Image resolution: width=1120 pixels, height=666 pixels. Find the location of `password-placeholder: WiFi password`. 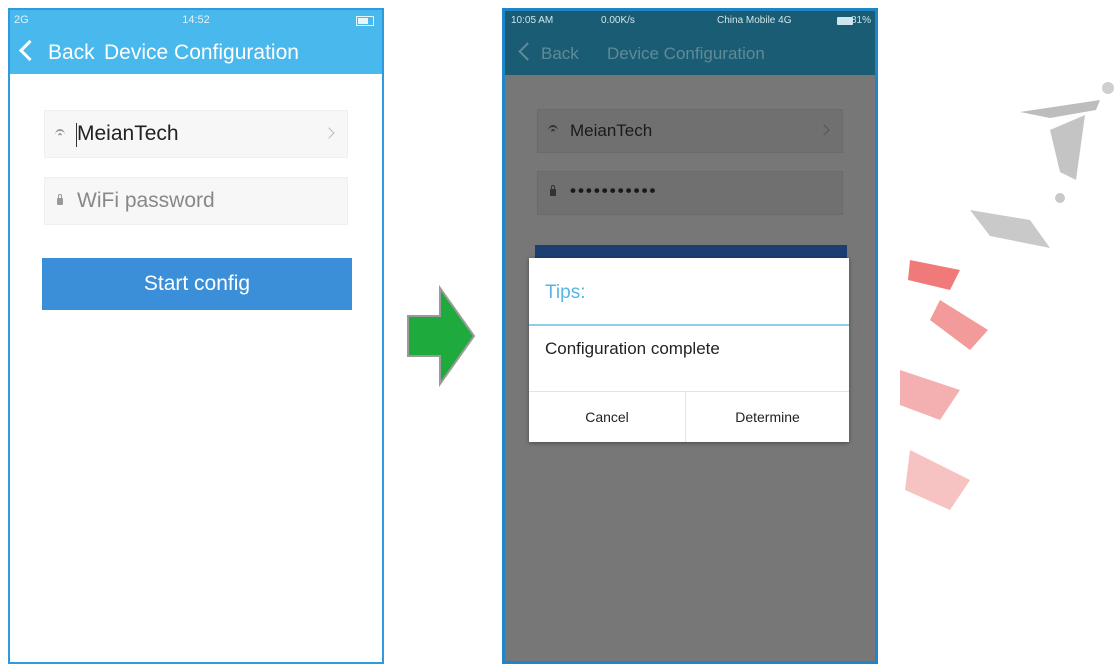

password-placeholder: WiFi password is located at coordinates (146, 200).